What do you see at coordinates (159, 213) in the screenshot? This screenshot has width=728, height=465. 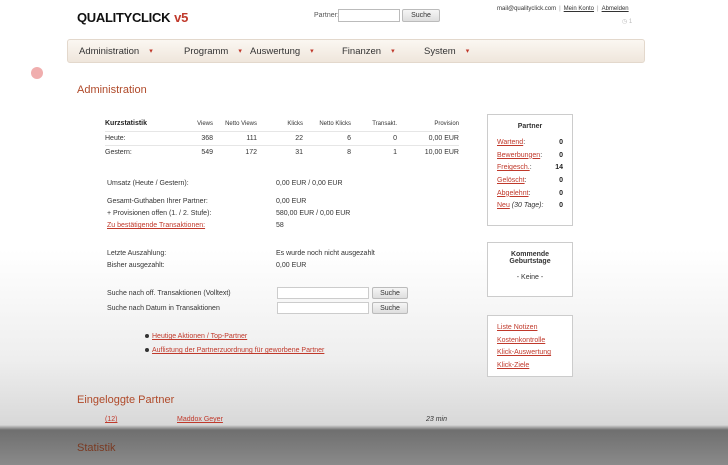 I see `provisionen-label: + Provisionen offen (1. / 2. Stufe):` at bounding box center [159, 213].